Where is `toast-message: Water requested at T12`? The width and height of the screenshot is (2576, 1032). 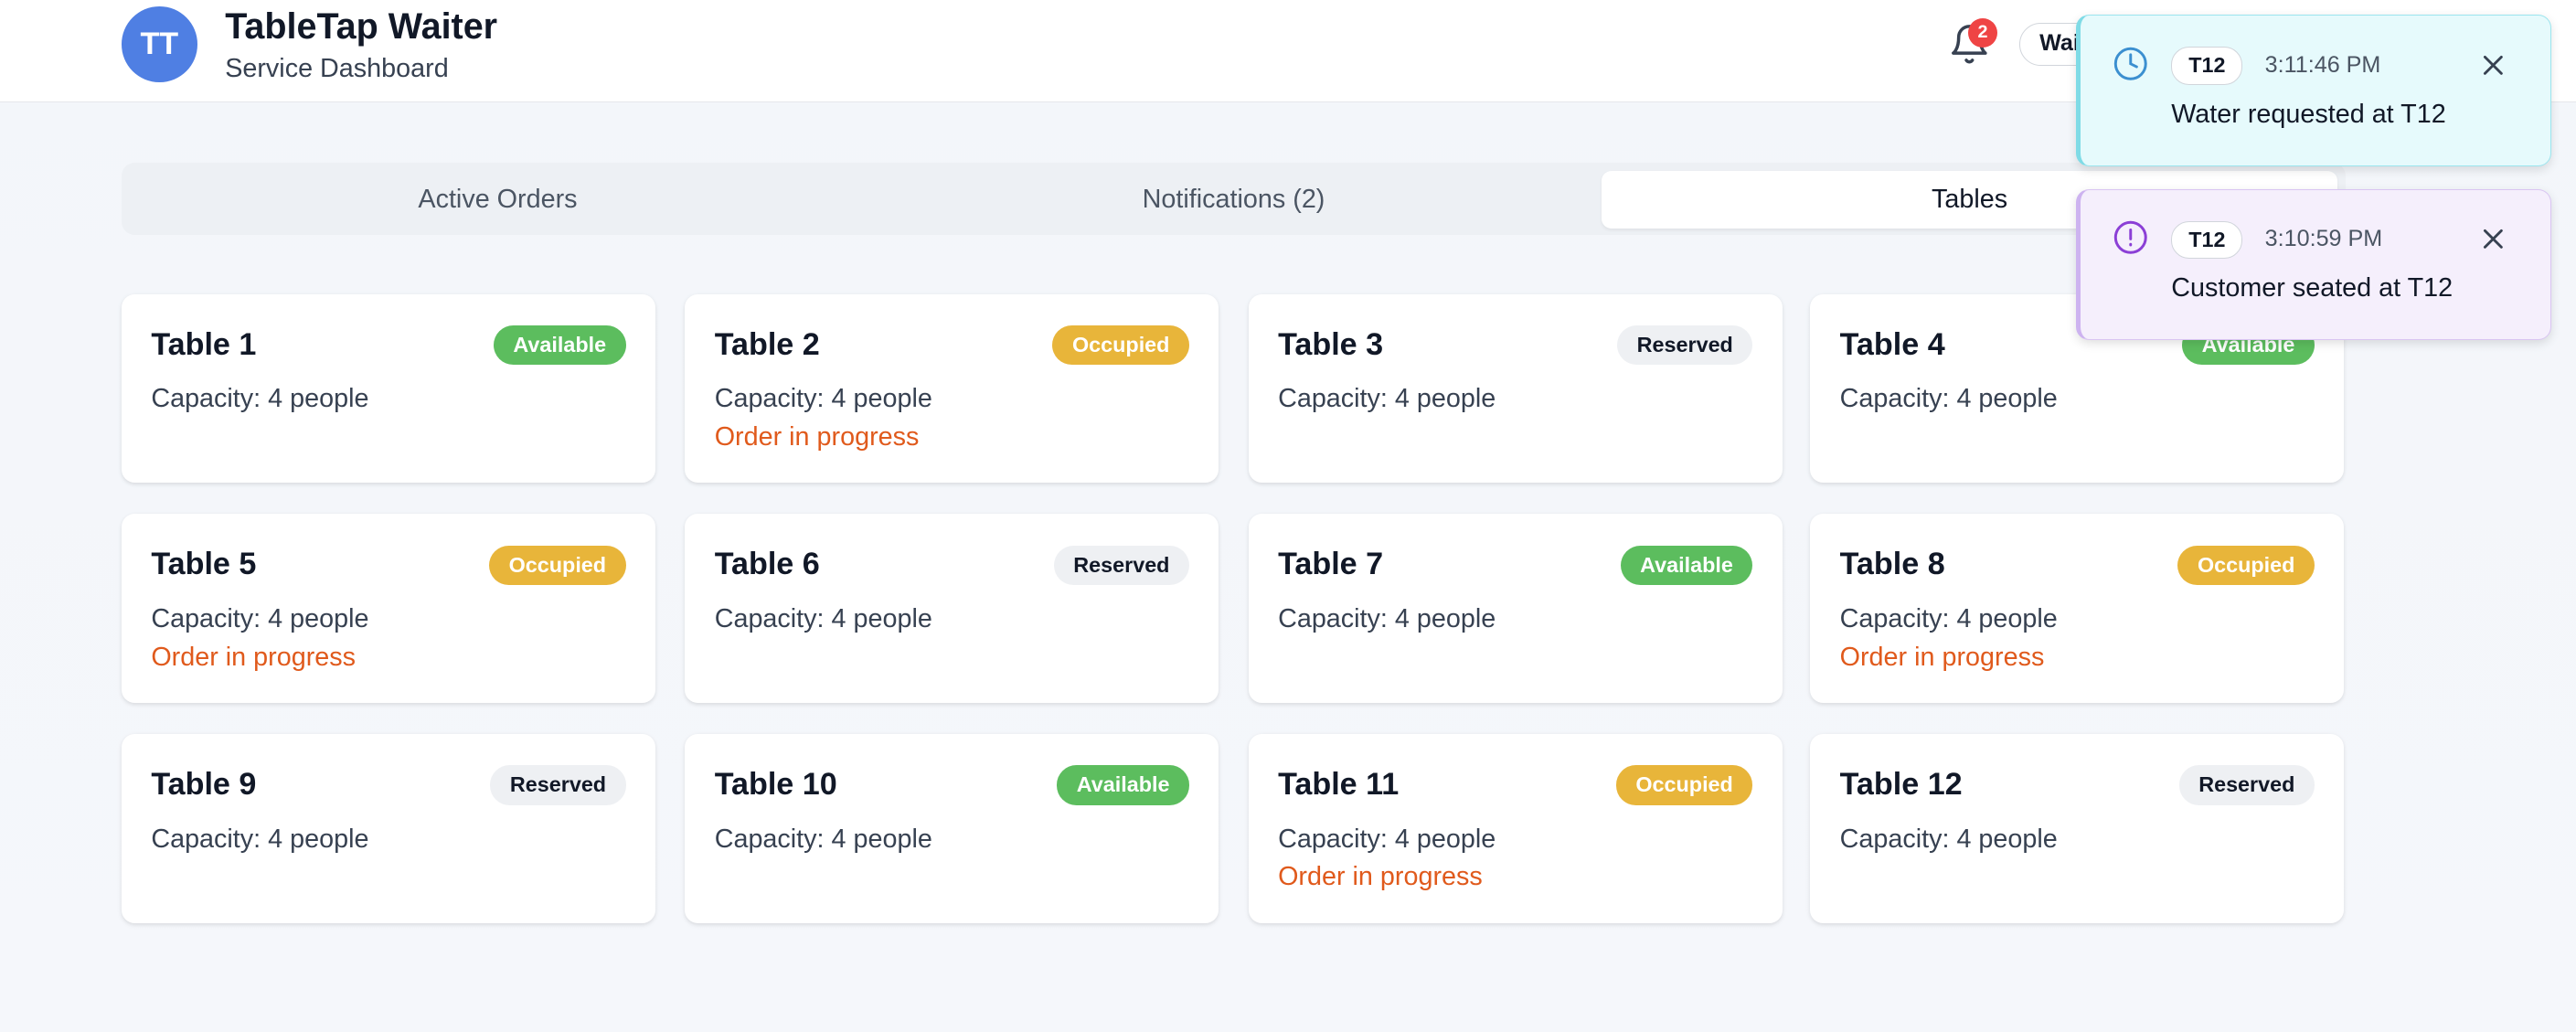
toast-message: Water requested at T12 is located at coordinates (2308, 114).